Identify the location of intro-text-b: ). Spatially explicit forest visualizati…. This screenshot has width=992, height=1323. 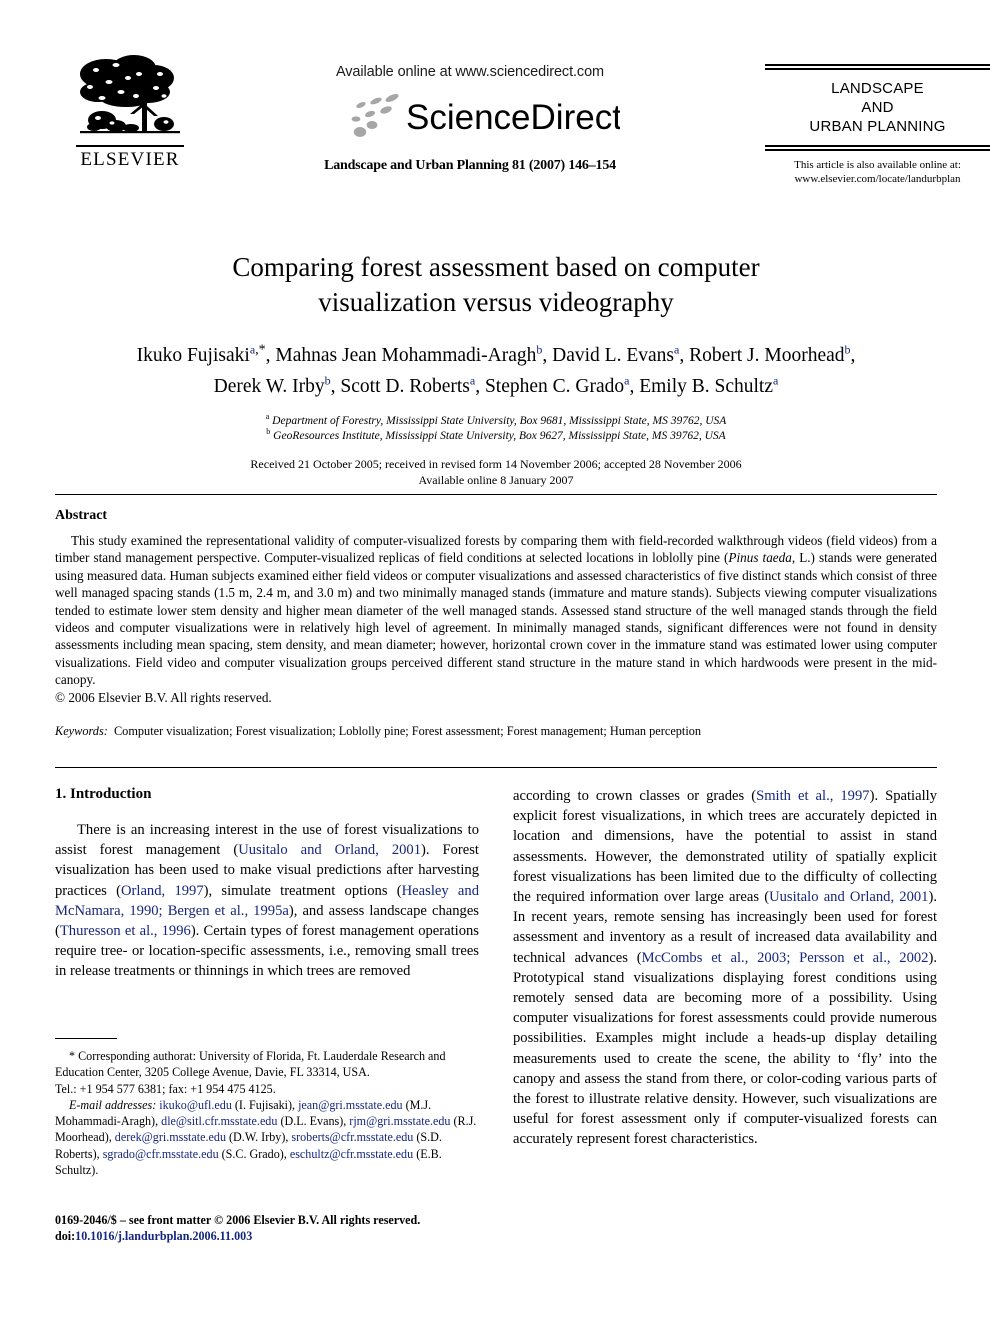
(725, 847).